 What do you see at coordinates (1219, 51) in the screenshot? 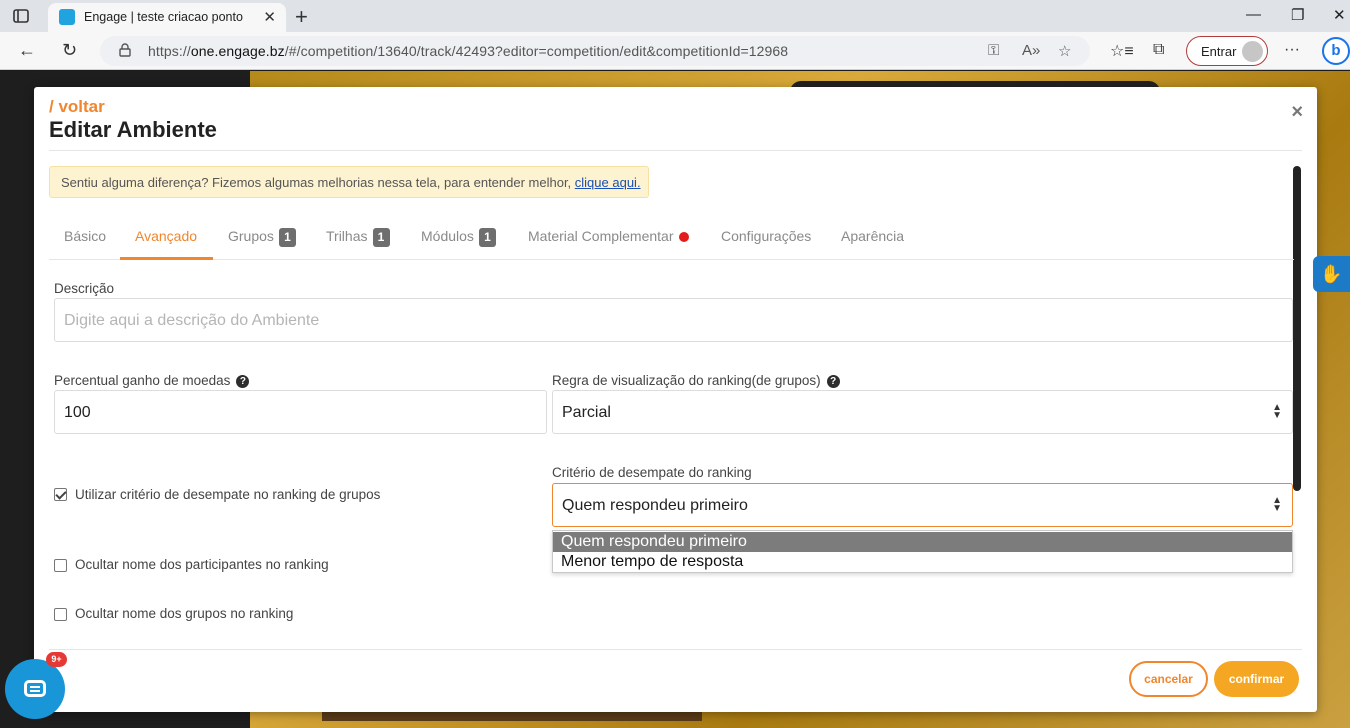
I see `signin-label: Entrar` at bounding box center [1219, 51].